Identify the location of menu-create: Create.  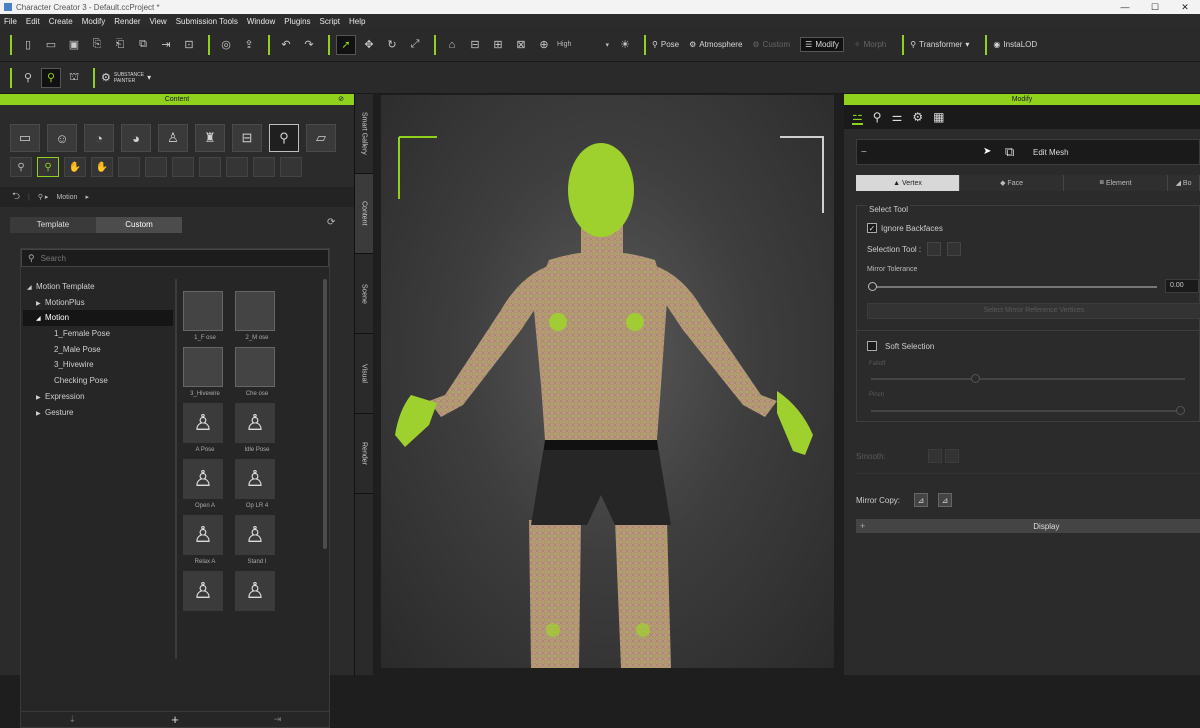
(61, 21).